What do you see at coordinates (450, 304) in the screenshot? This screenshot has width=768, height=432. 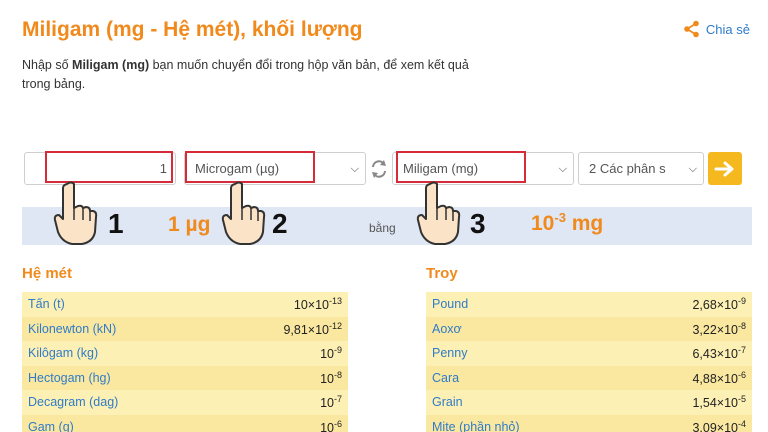 I see `unit-link: Pound` at bounding box center [450, 304].